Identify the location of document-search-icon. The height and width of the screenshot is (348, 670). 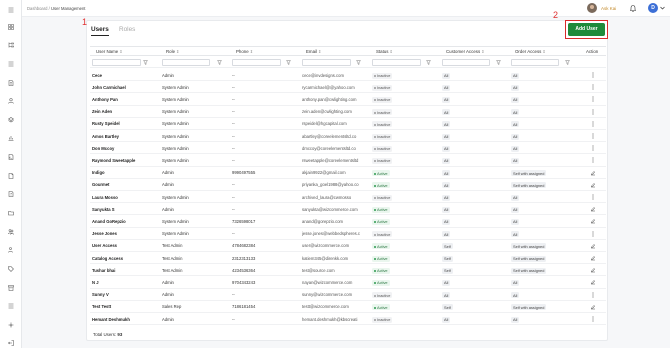
(11, 157).